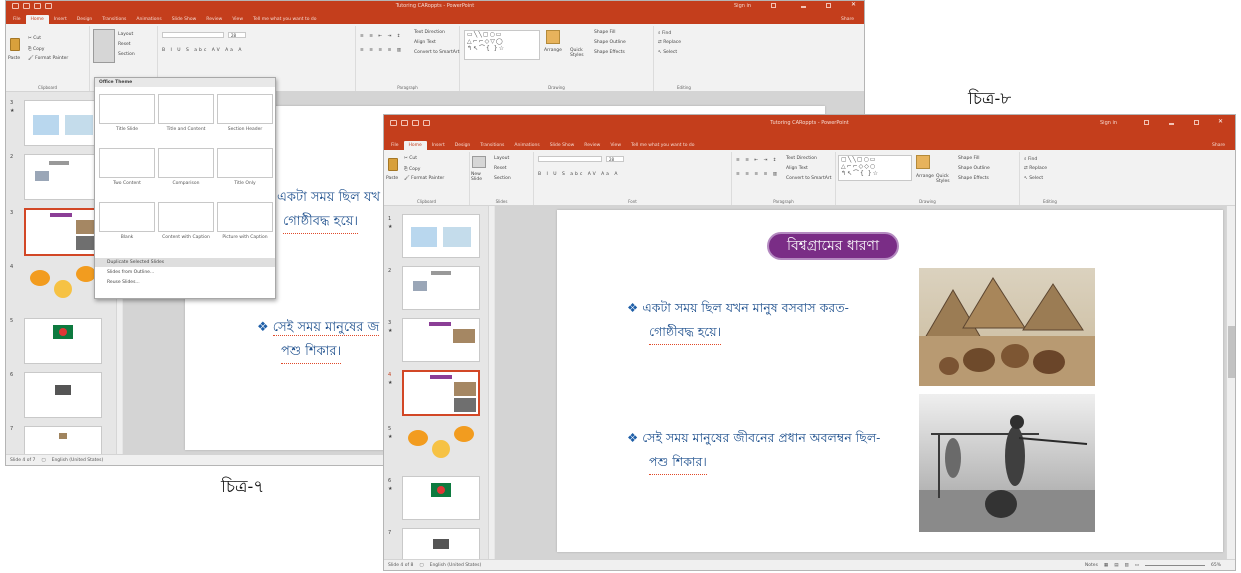  Describe the element at coordinates (245, 163) in the screenshot. I see `layout-title-only` at that location.